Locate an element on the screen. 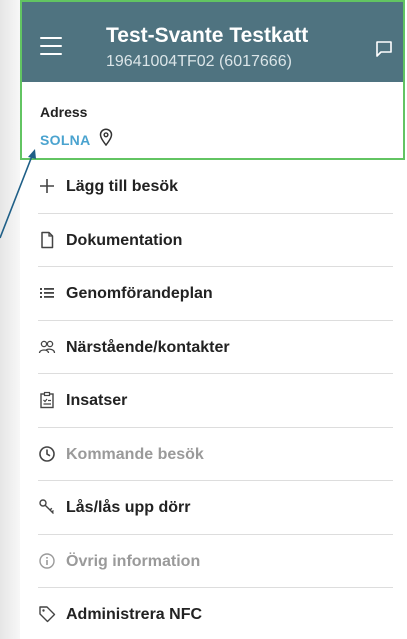  address-link: SOLNA is located at coordinates (65, 140).